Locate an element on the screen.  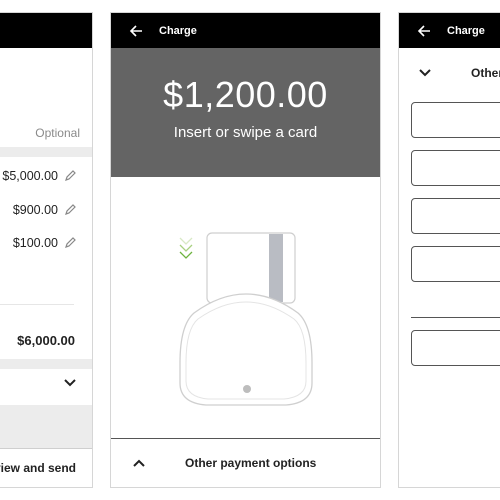
card-reader-illustration is located at coordinates (246, 319).